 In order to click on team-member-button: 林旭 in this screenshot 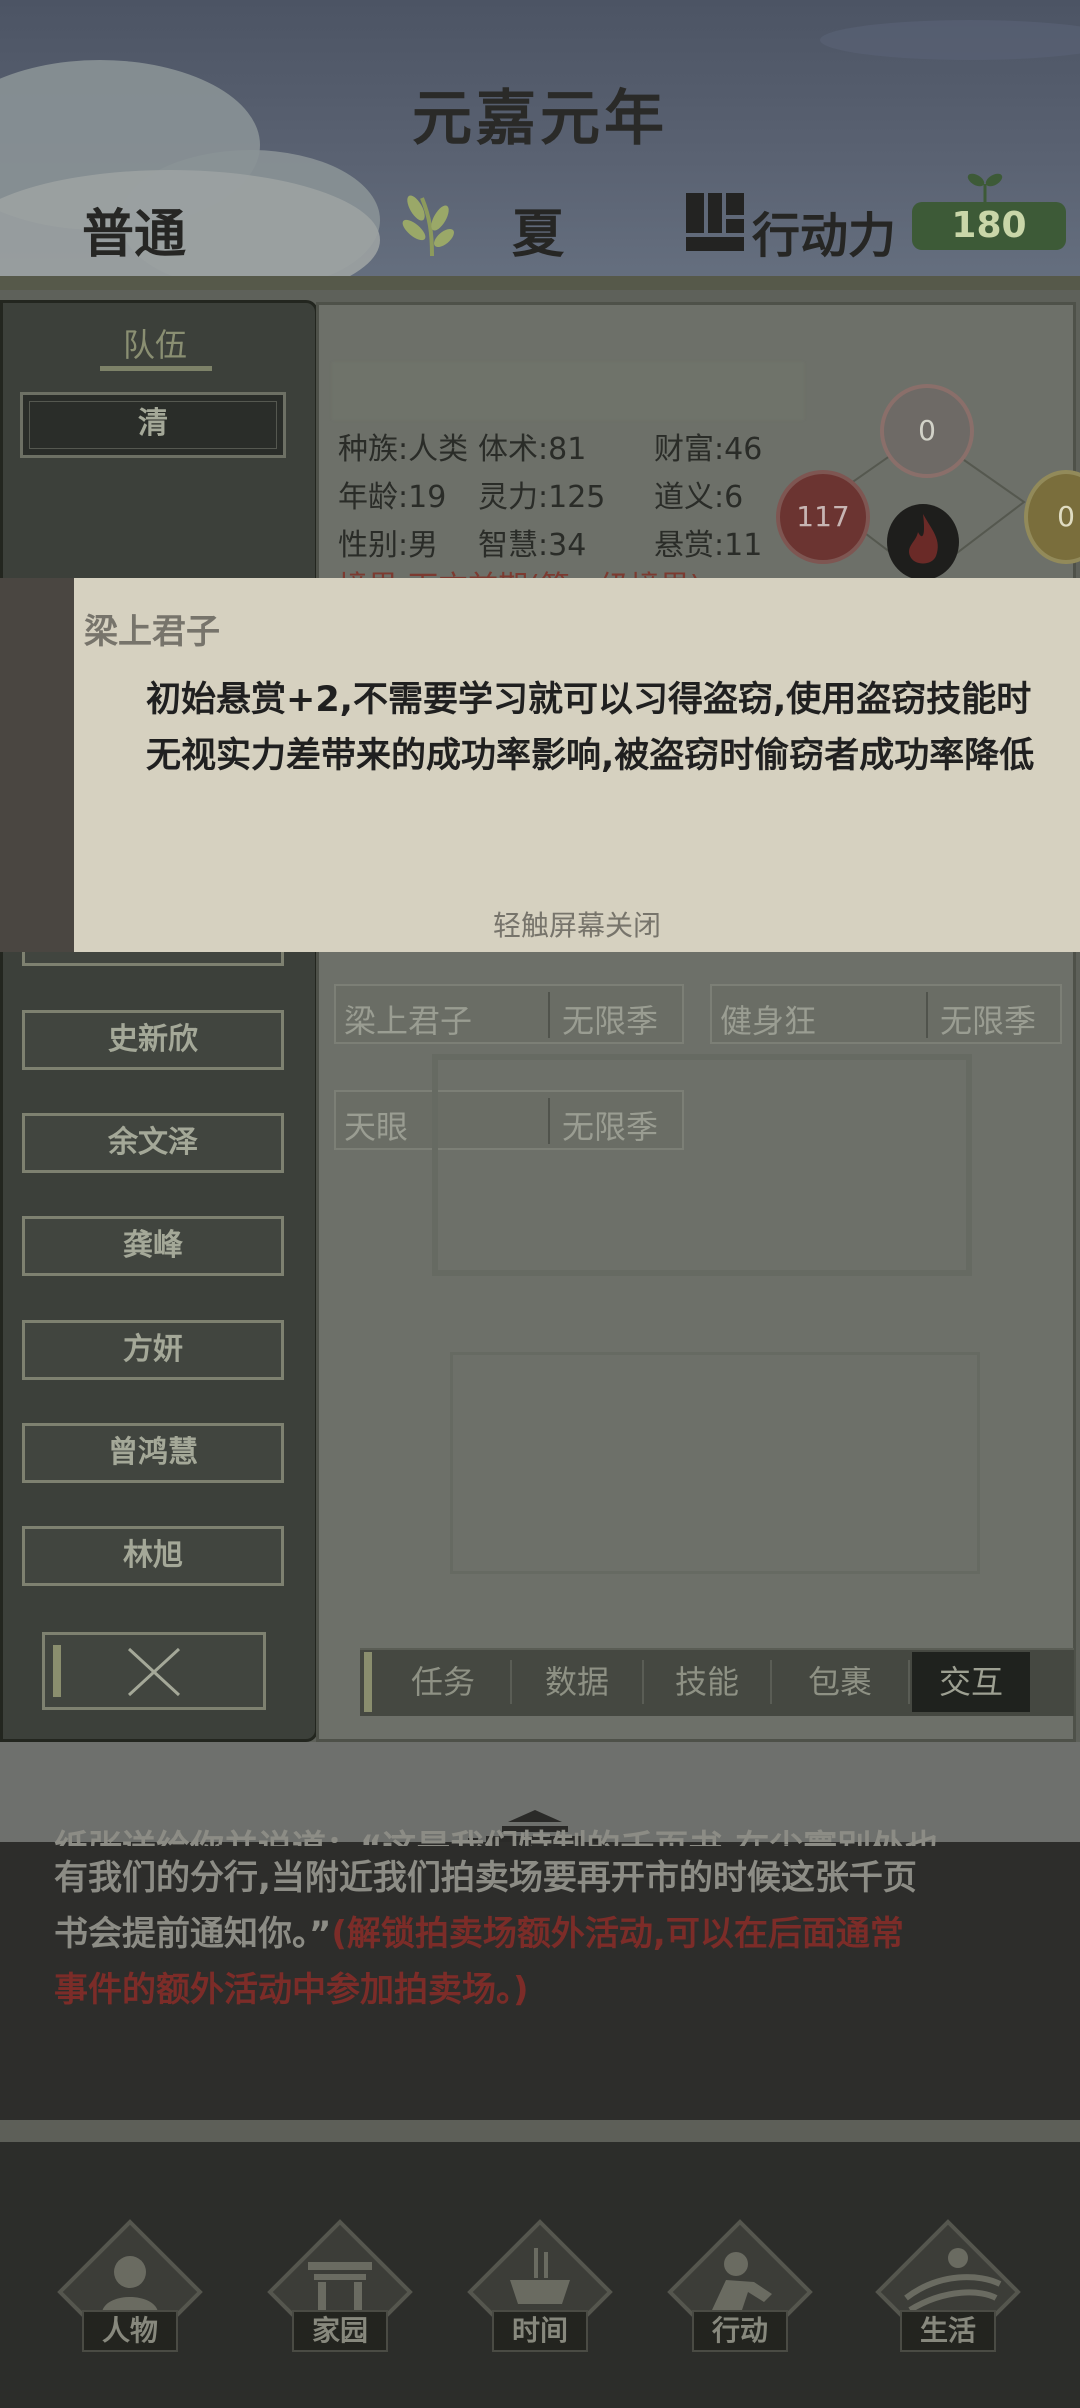, I will do `click(153, 1556)`.